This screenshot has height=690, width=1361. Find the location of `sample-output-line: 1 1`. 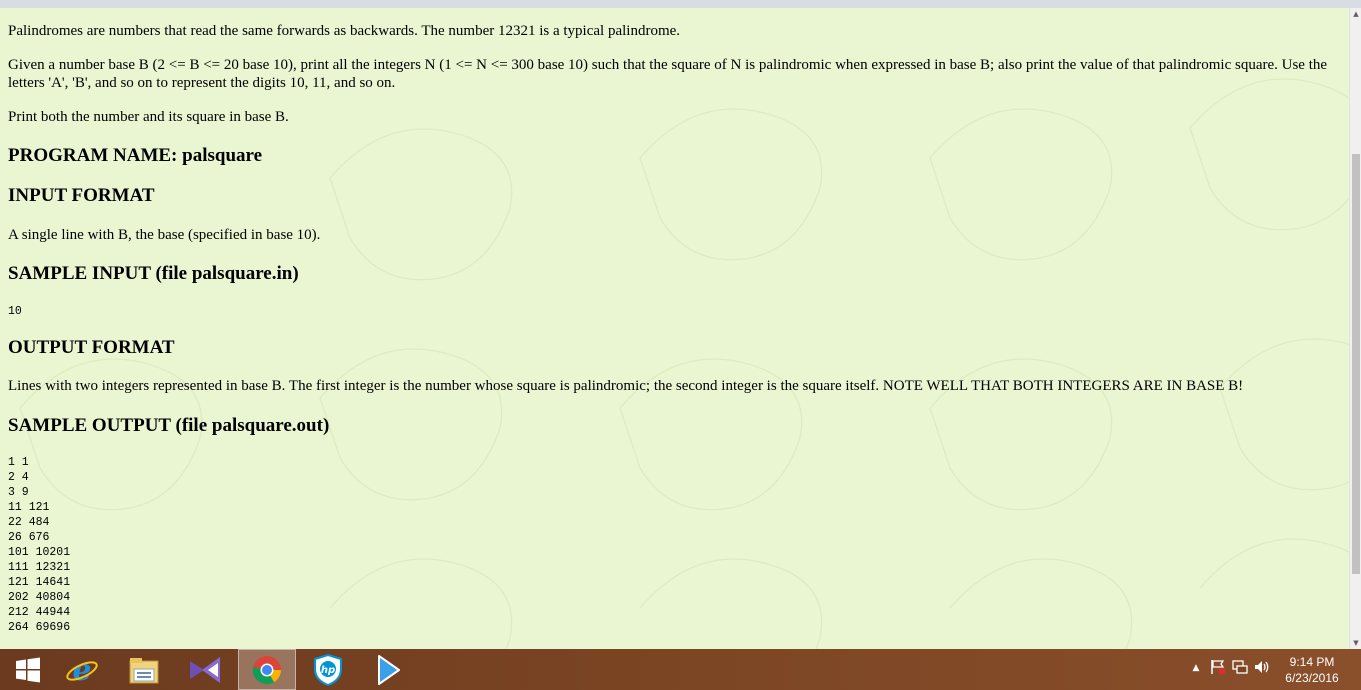

sample-output-line: 1 1 is located at coordinates (18, 462).